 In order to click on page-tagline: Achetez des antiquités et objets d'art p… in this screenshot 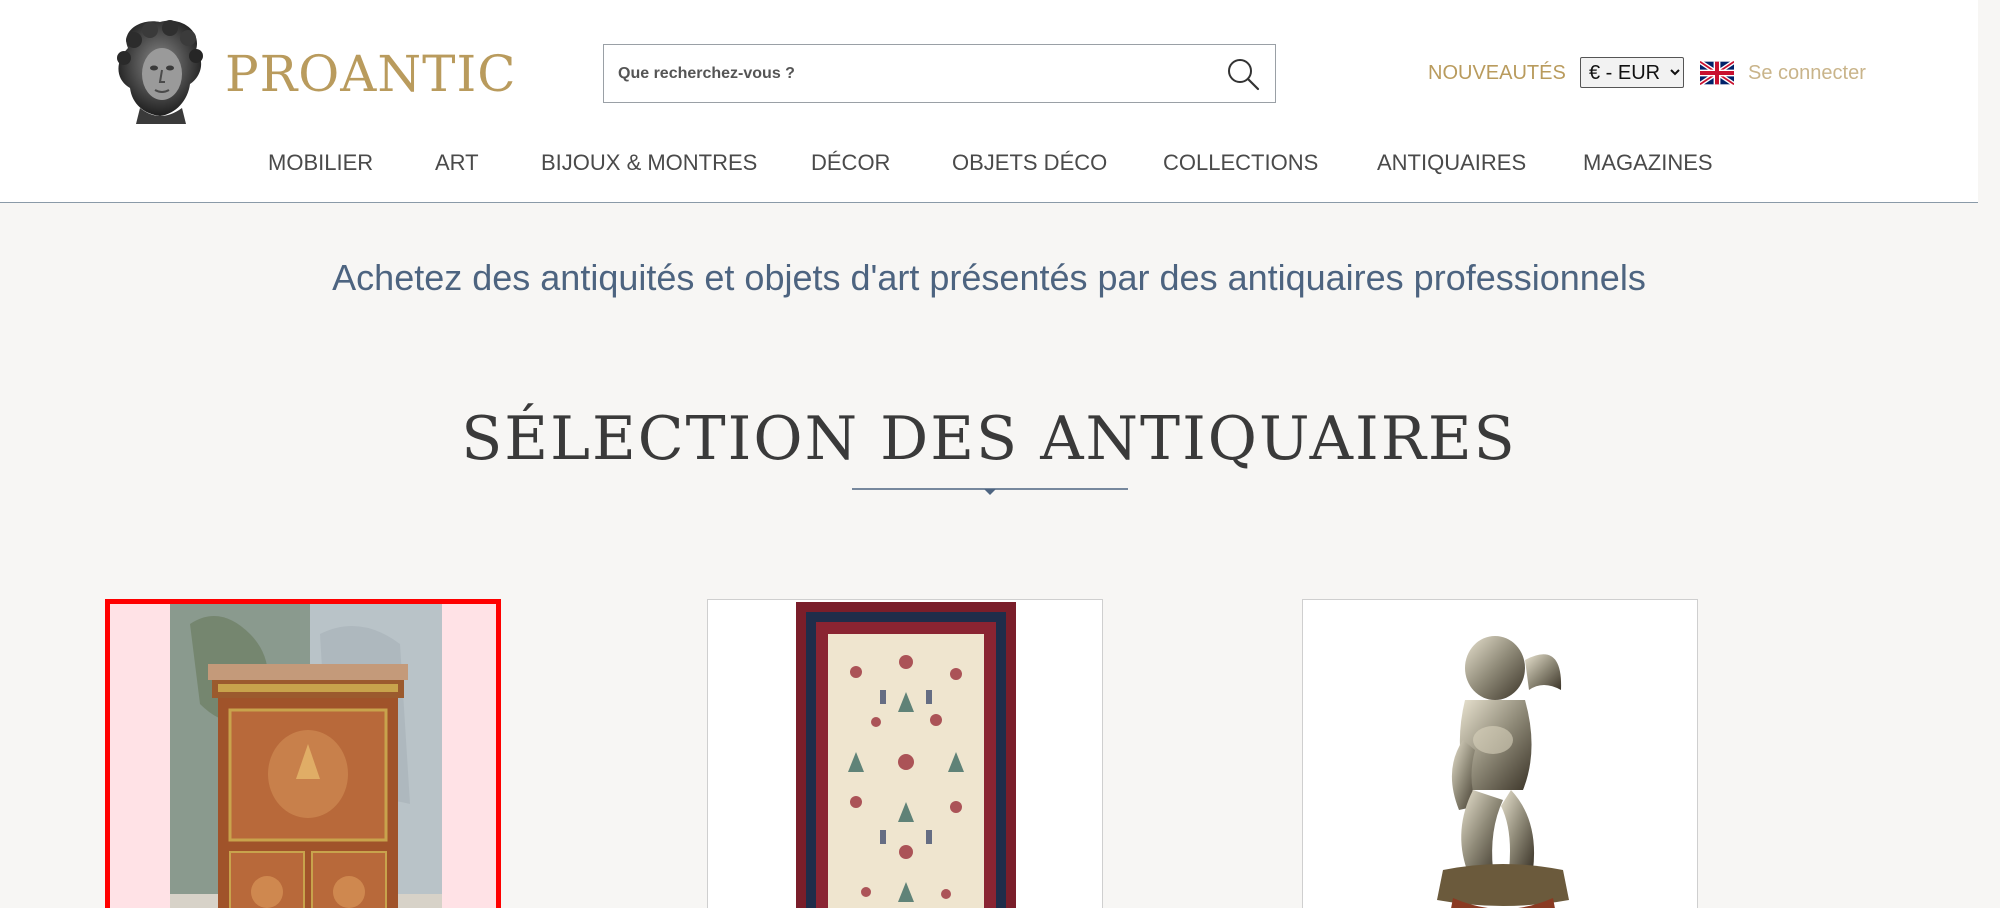, I will do `click(989, 277)`.